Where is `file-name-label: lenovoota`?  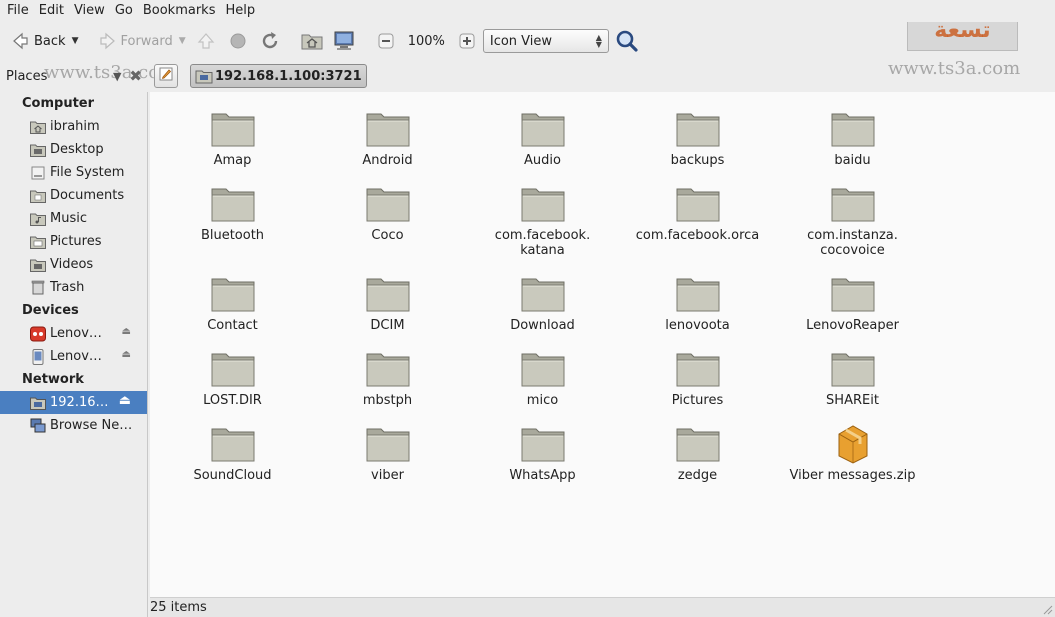 file-name-label: lenovoota is located at coordinates (697, 325).